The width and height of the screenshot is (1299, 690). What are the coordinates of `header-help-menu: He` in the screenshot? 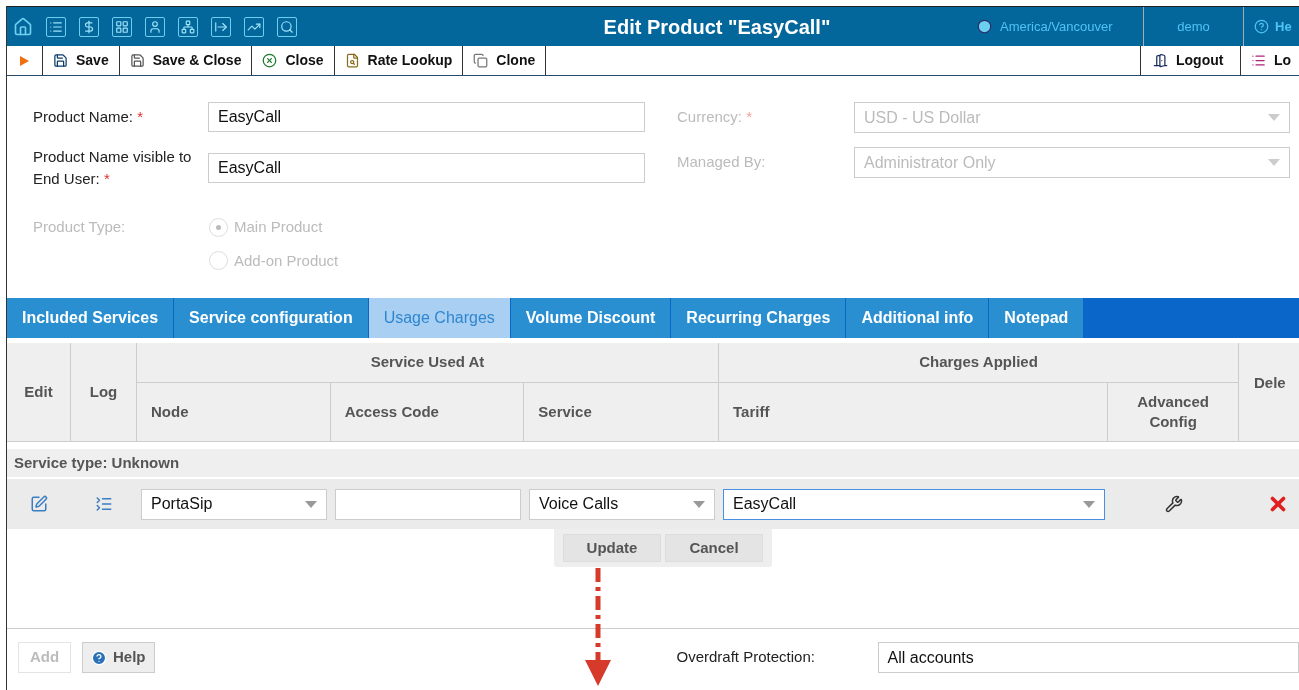 It's located at (1283, 26).